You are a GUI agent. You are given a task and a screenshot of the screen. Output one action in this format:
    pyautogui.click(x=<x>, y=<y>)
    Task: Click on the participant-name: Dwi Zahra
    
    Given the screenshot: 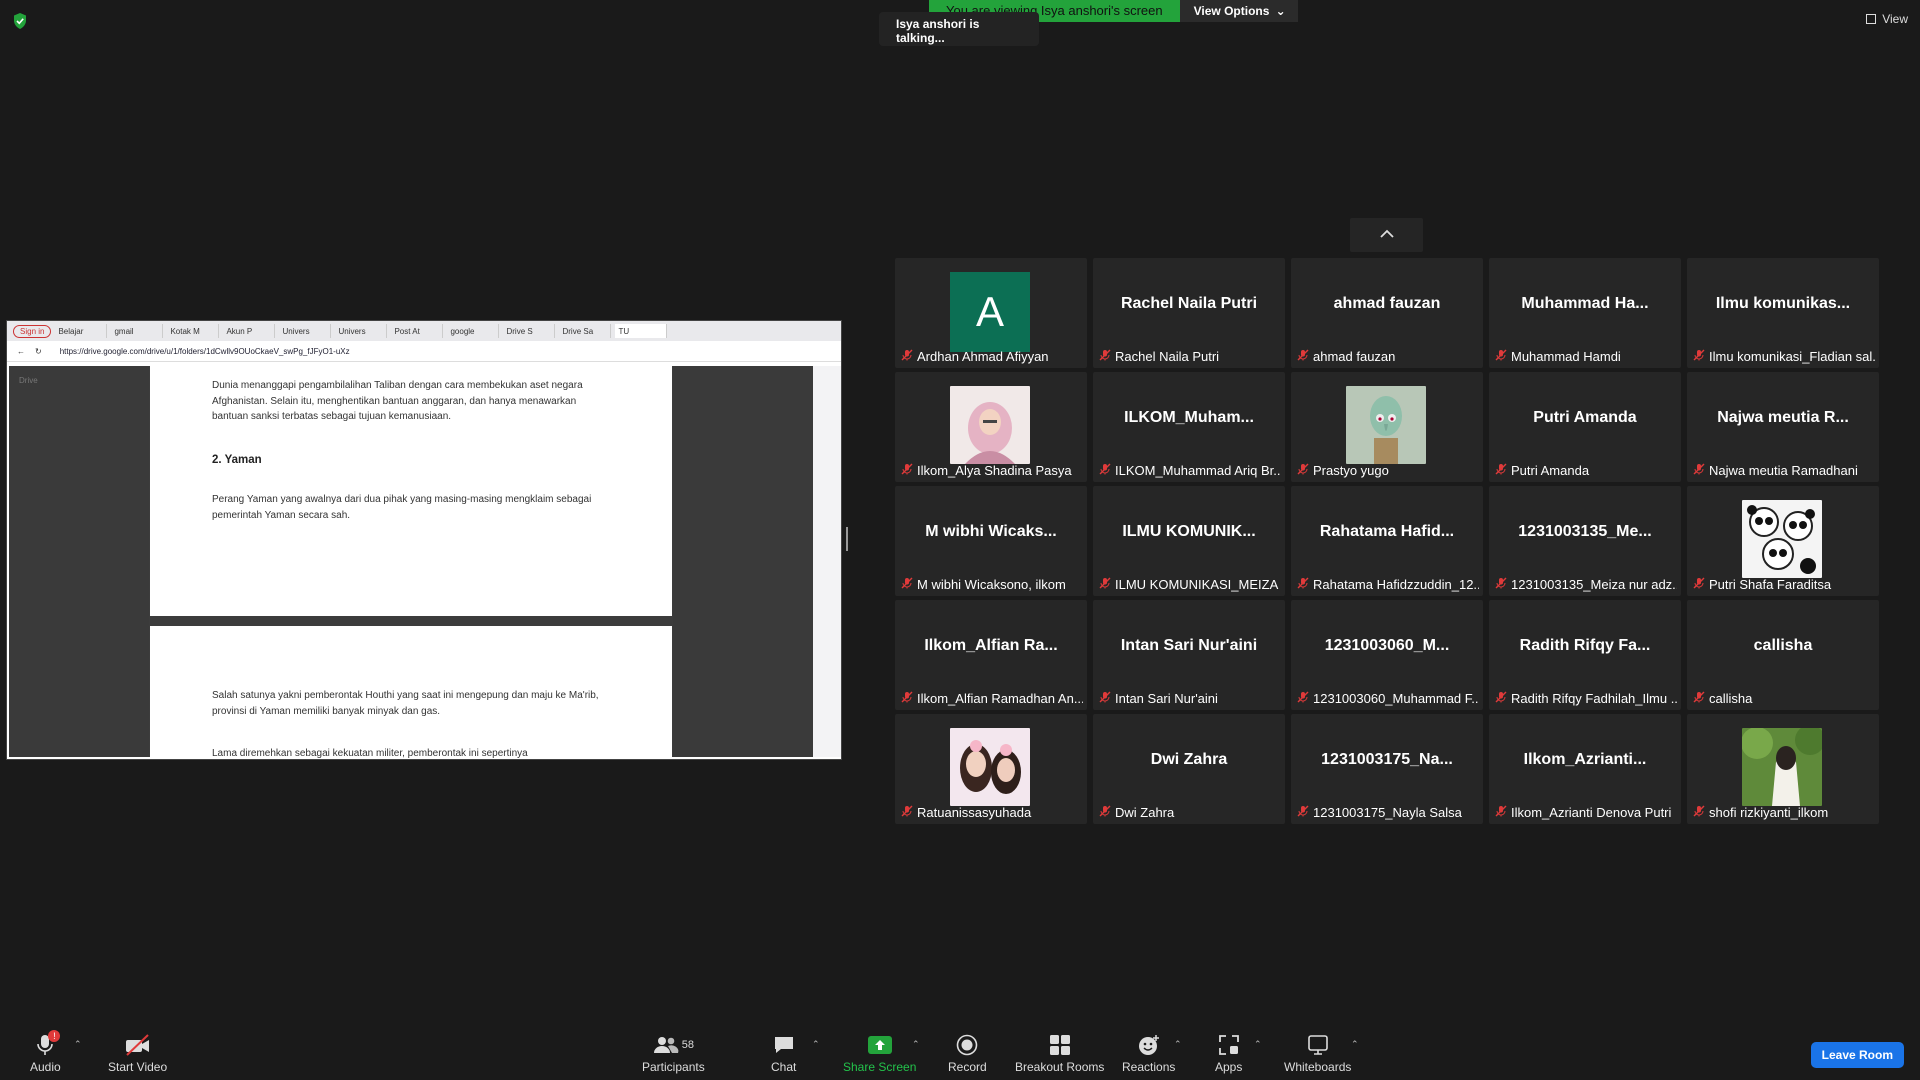 What is the action you would take?
    pyautogui.click(x=1145, y=812)
    